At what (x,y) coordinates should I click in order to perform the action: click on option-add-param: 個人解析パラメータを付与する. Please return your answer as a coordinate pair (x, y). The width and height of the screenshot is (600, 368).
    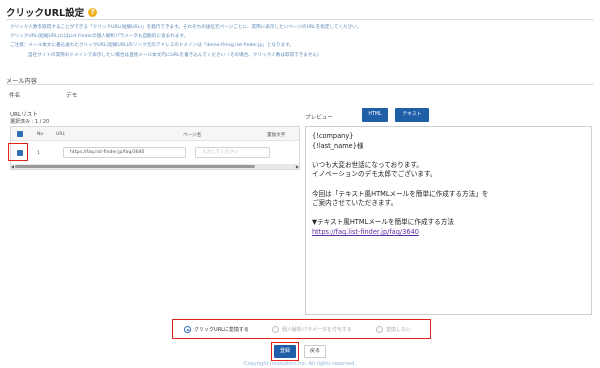
    Looking at the image, I should click on (312, 329).